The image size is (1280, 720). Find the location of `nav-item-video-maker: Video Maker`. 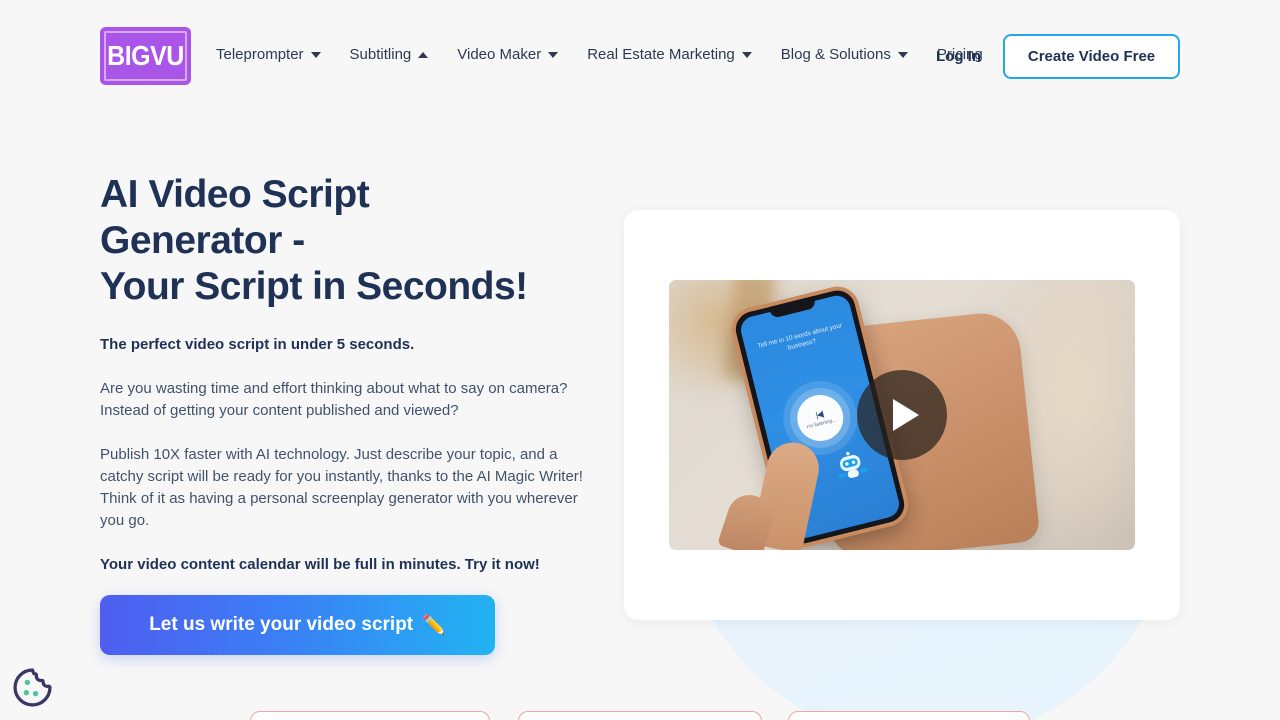

nav-item-video-maker: Video Maker is located at coordinates (508, 54).